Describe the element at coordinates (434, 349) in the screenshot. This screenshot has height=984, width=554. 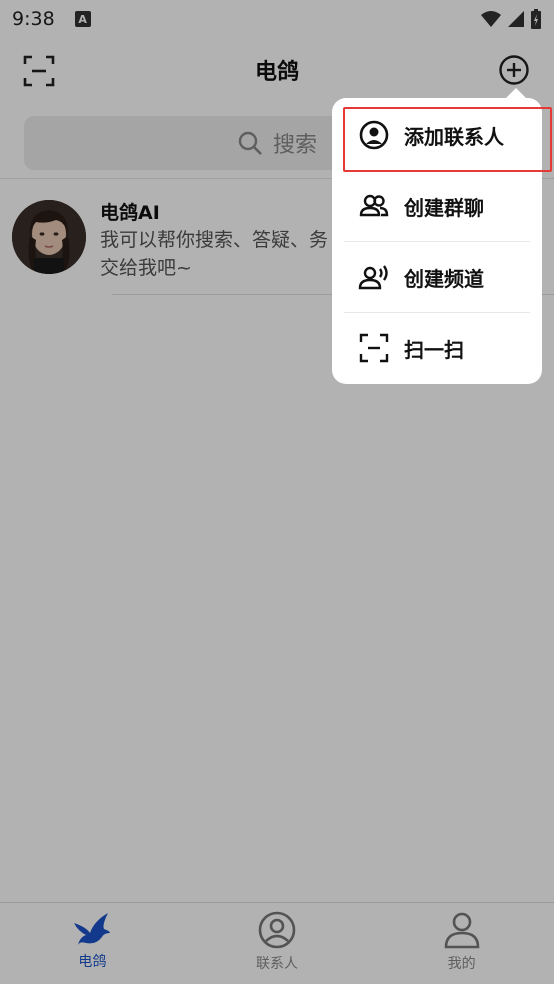
I see `menu-label: 扫一扫` at that location.